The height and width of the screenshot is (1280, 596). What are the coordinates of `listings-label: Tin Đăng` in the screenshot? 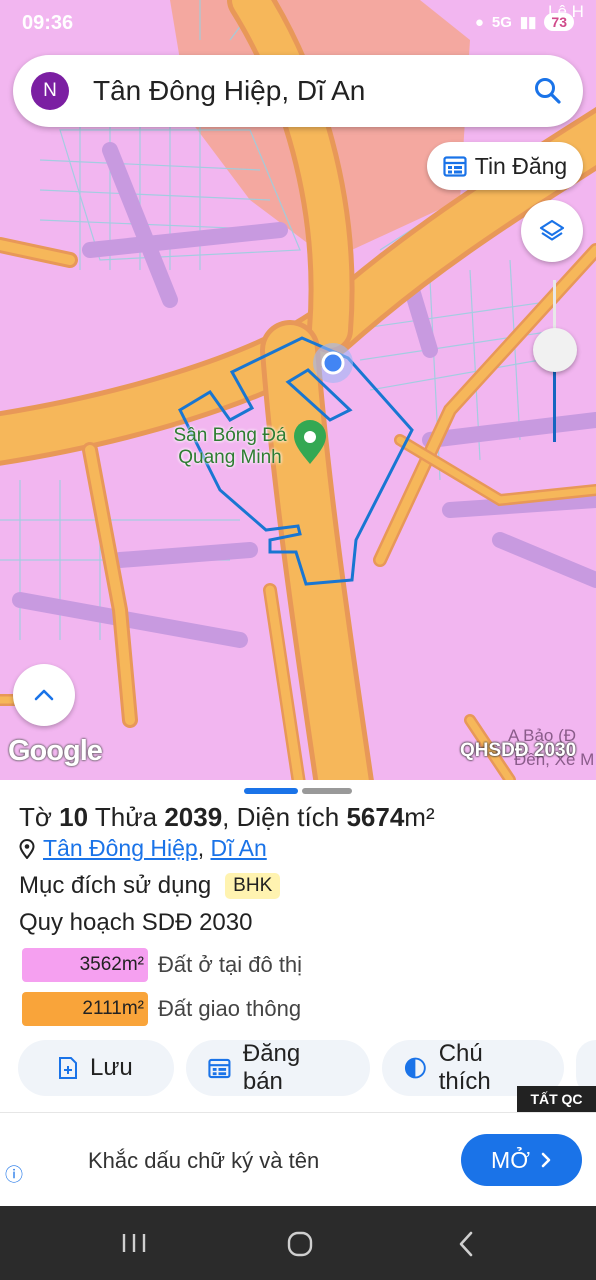 It's located at (521, 165).